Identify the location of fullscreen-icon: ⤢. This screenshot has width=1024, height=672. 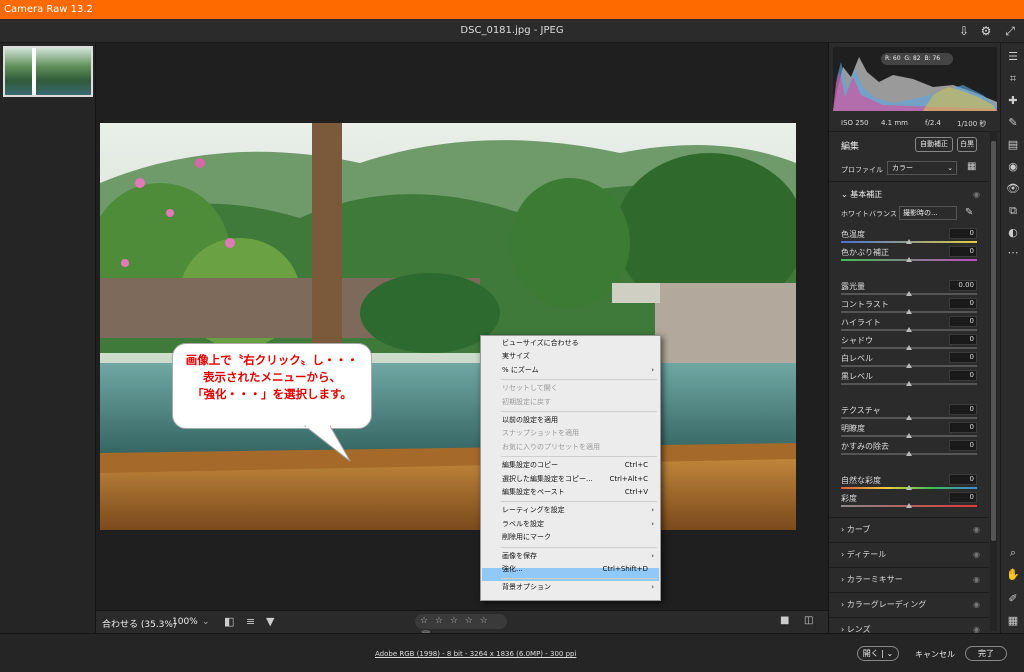
(1010, 31).